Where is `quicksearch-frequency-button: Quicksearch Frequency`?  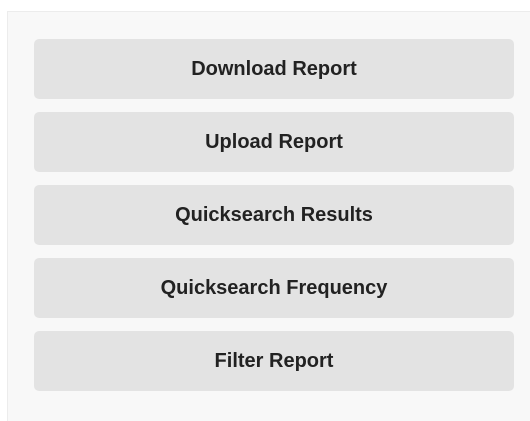
quicksearch-frequency-button: Quicksearch Frequency is located at coordinates (274, 288).